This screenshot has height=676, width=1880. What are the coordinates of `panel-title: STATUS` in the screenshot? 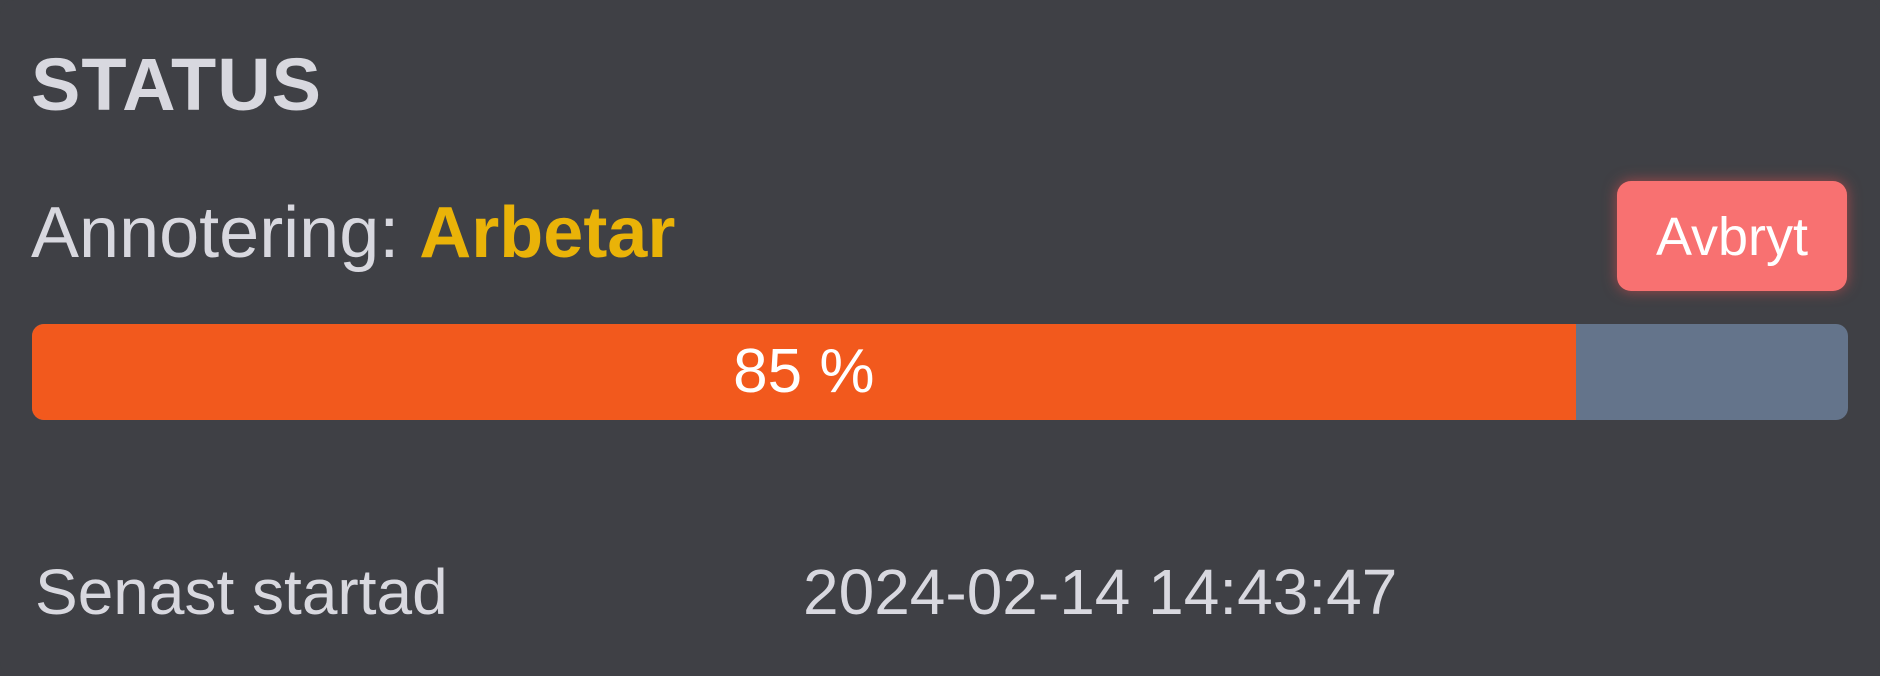 It's located at (177, 84).